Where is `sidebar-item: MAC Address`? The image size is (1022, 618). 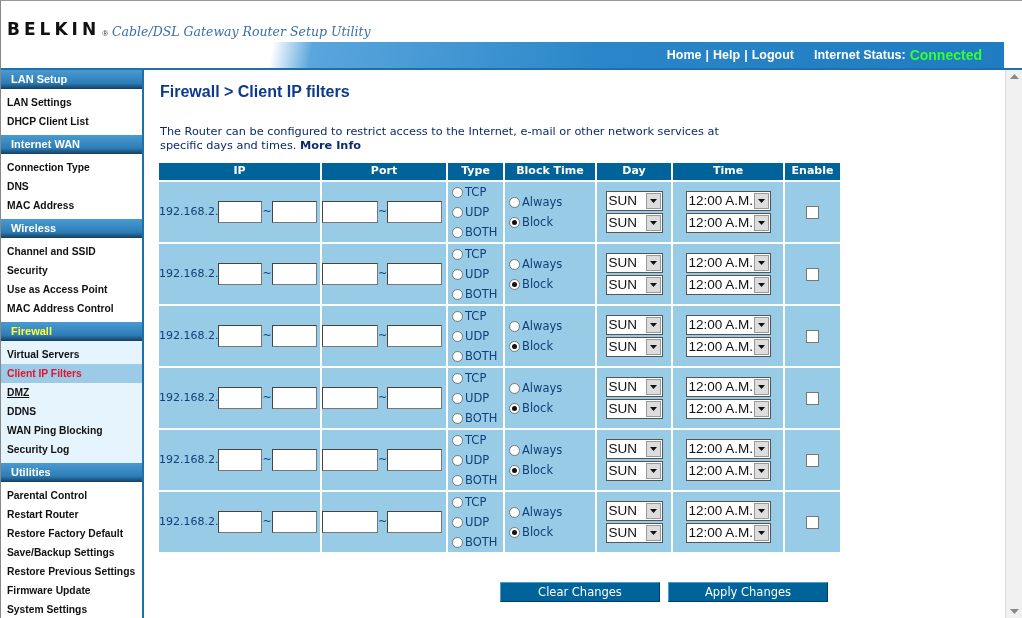 sidebar-item: MAC Address is located at coordinates (71, 205).